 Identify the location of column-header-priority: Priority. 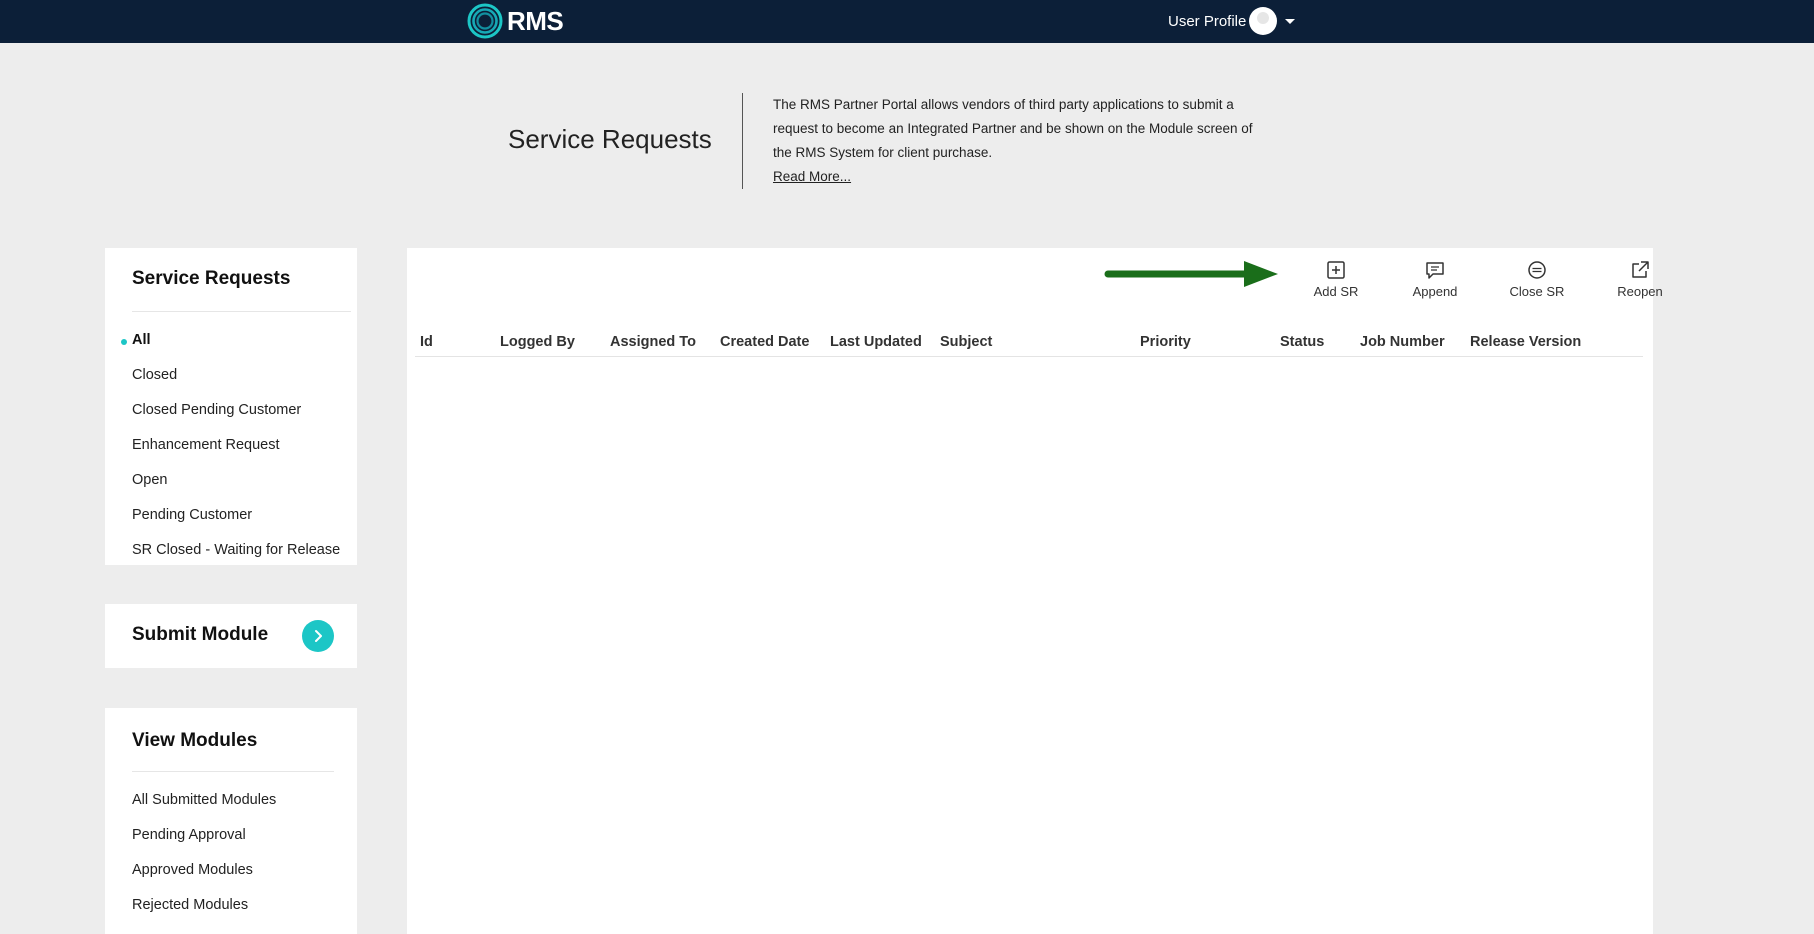
(1165, 342).